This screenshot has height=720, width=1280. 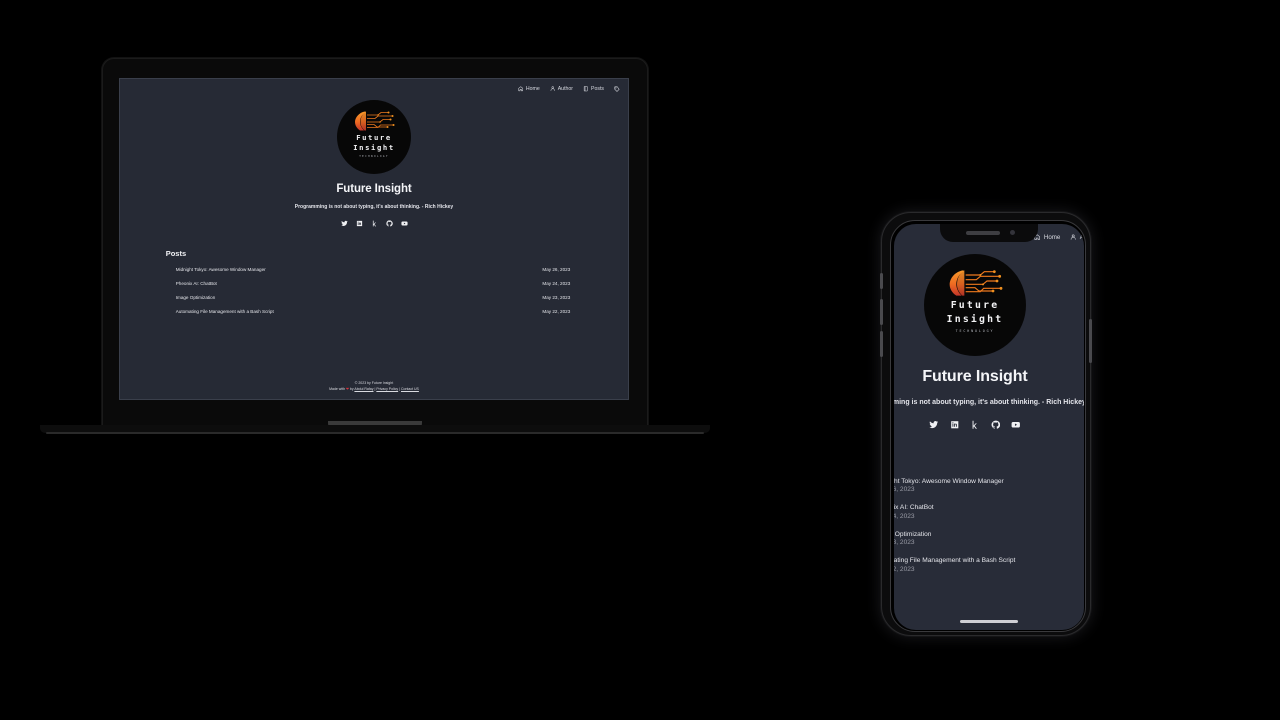 I want to click on phone-front-camera, so click(x=1012, y=232).